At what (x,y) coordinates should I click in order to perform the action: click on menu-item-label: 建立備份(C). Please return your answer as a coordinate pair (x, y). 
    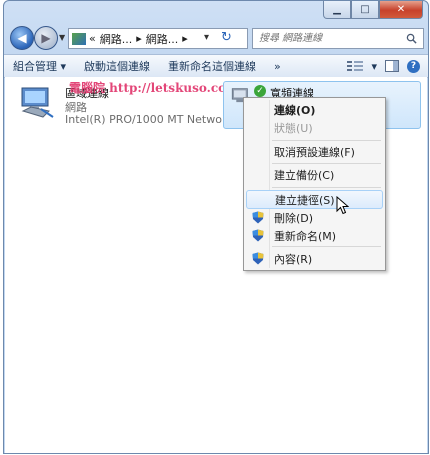
    Looking at the image, I should click on (304, 175).